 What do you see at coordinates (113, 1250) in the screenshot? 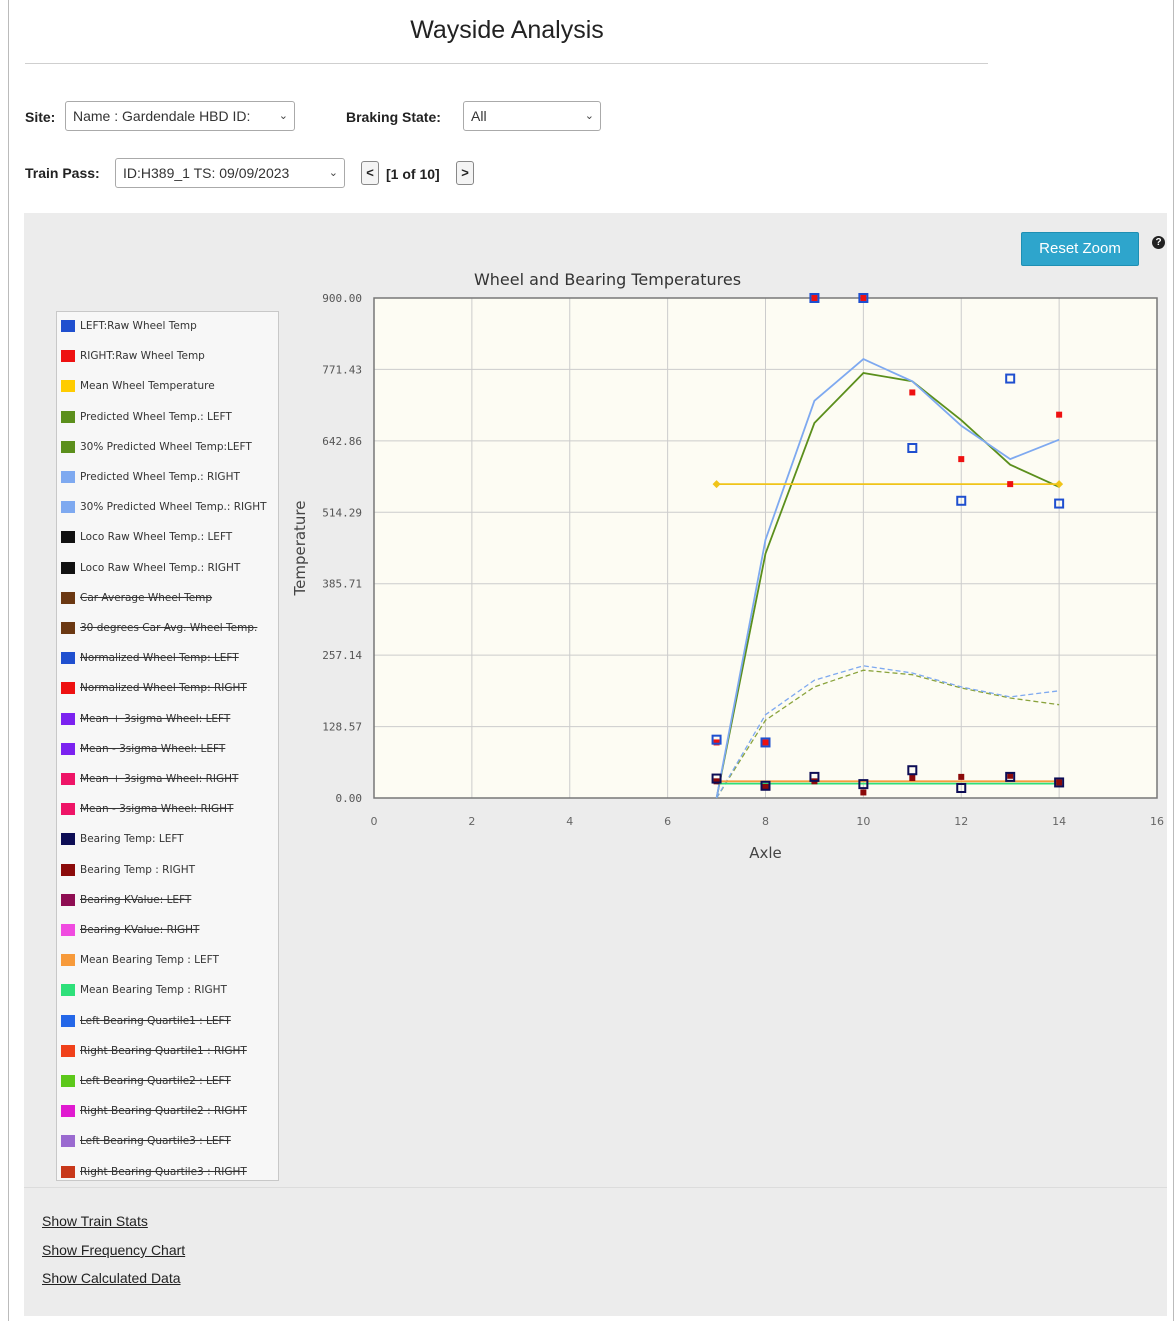
I see `show-frequency-chart-link: Show Frequency Chart` at bounding box center [113, 1250].